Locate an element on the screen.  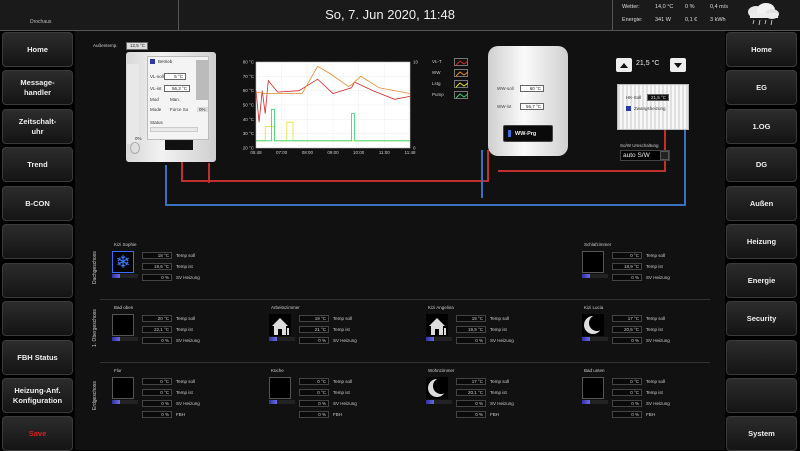
outside-temp-value: 12,5 °C is located at coordinates (137, 46).